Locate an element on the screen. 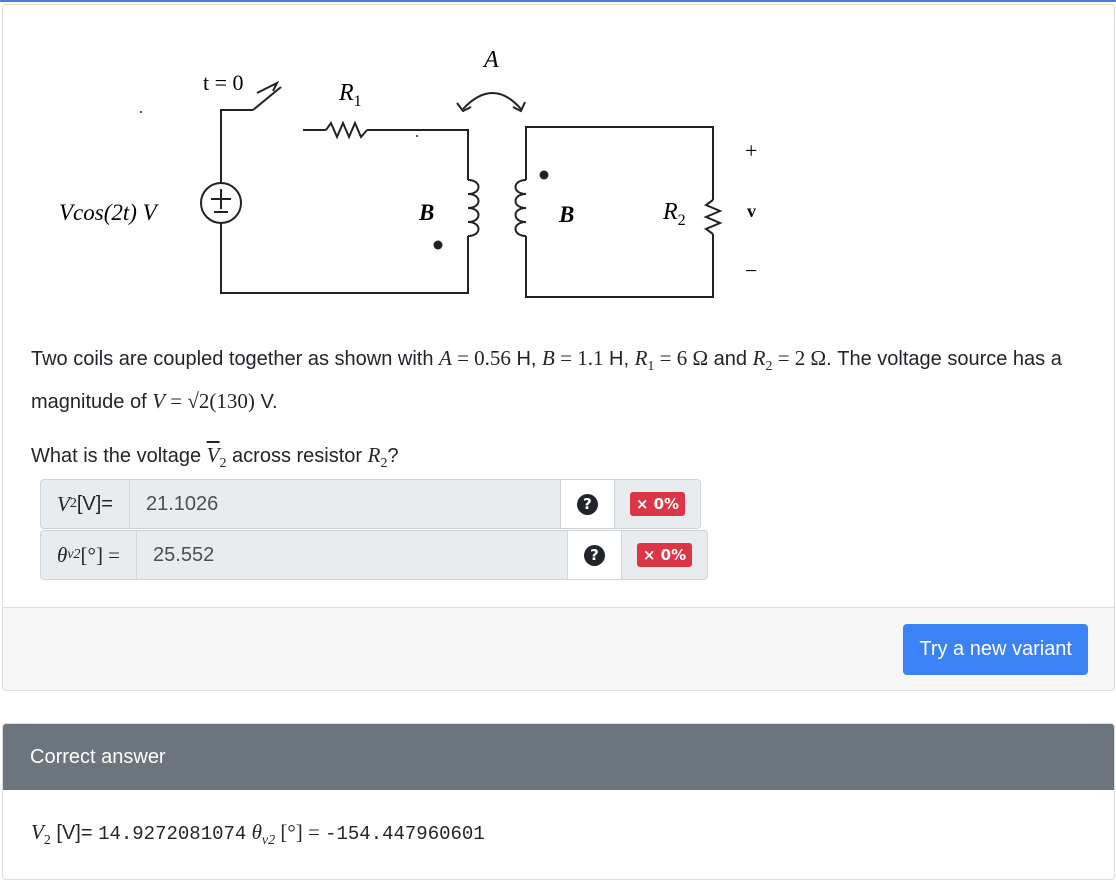 The height and width of the screenshot is (880, 1116). mutual-label: A is located at coordinates (490, 60).